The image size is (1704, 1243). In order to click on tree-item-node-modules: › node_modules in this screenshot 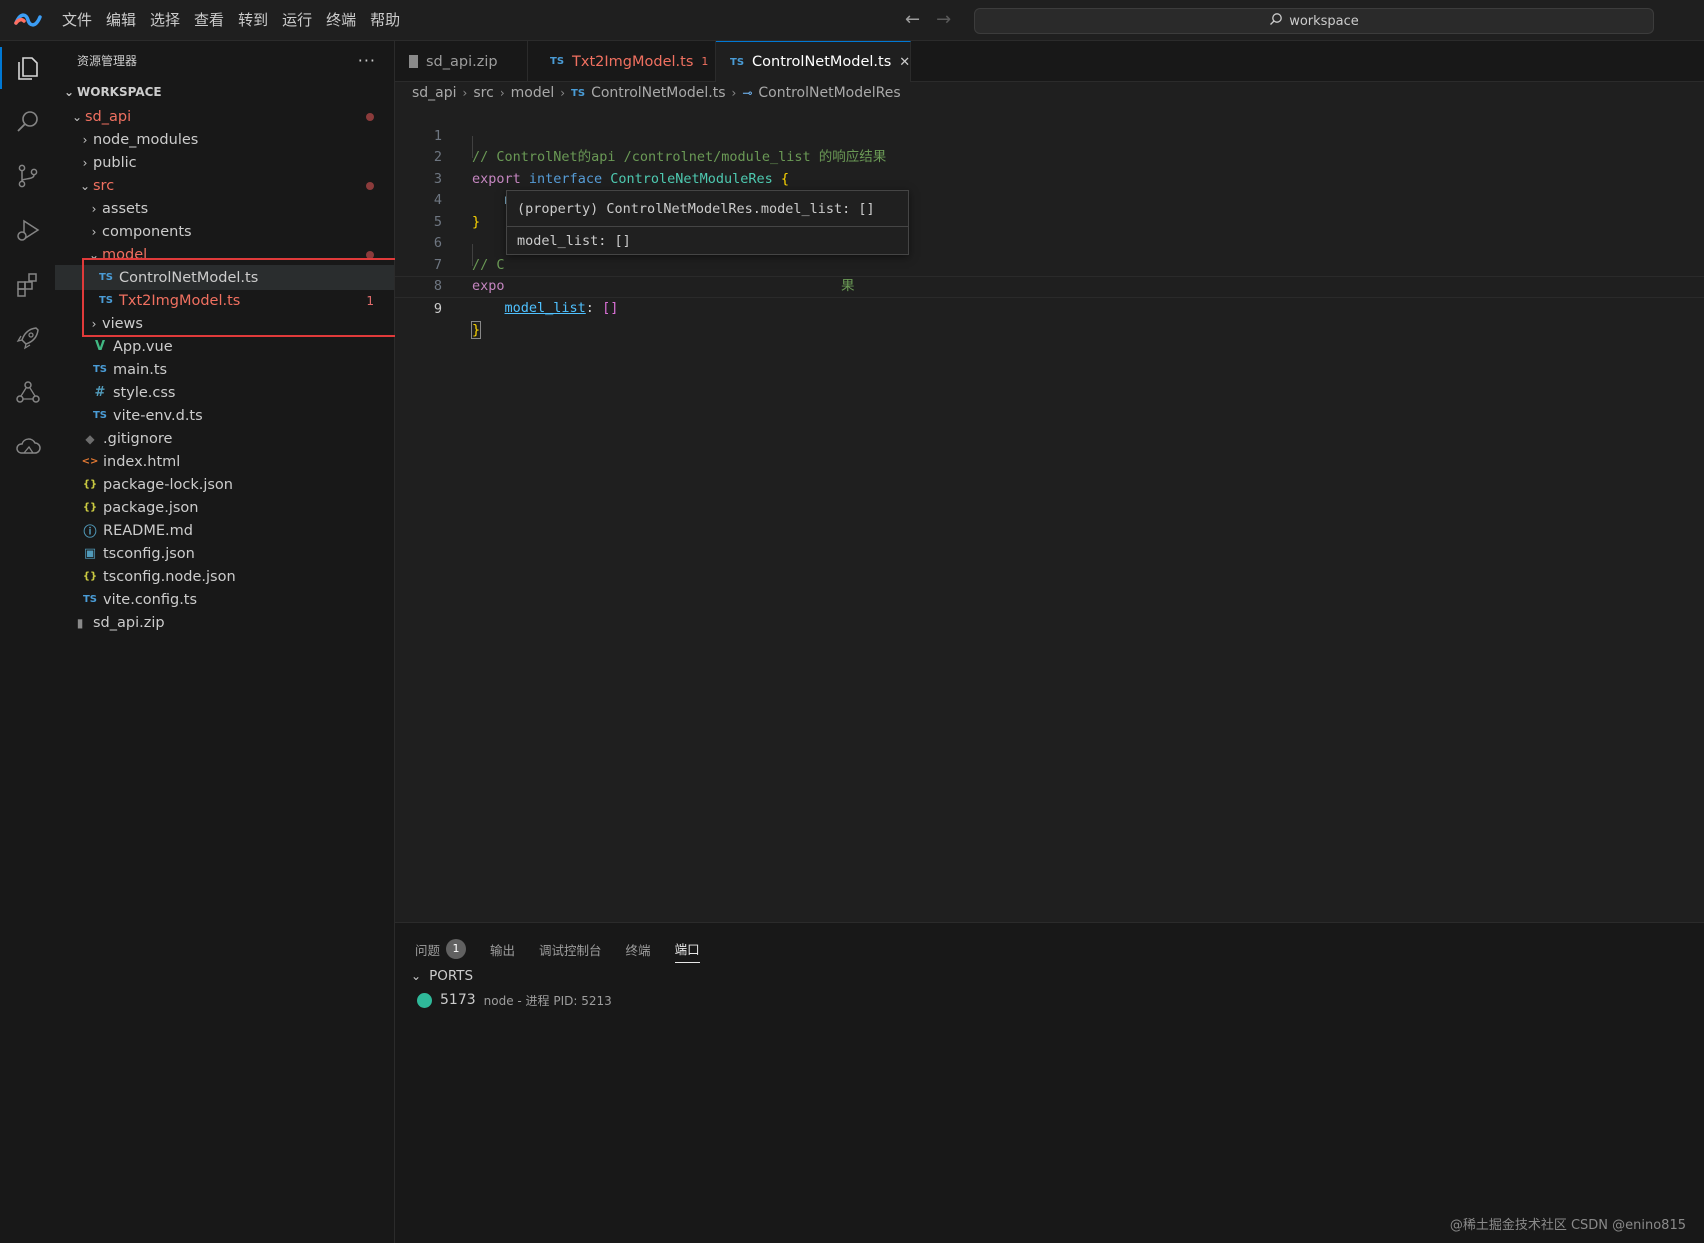, I will do `click(224, 139)`.